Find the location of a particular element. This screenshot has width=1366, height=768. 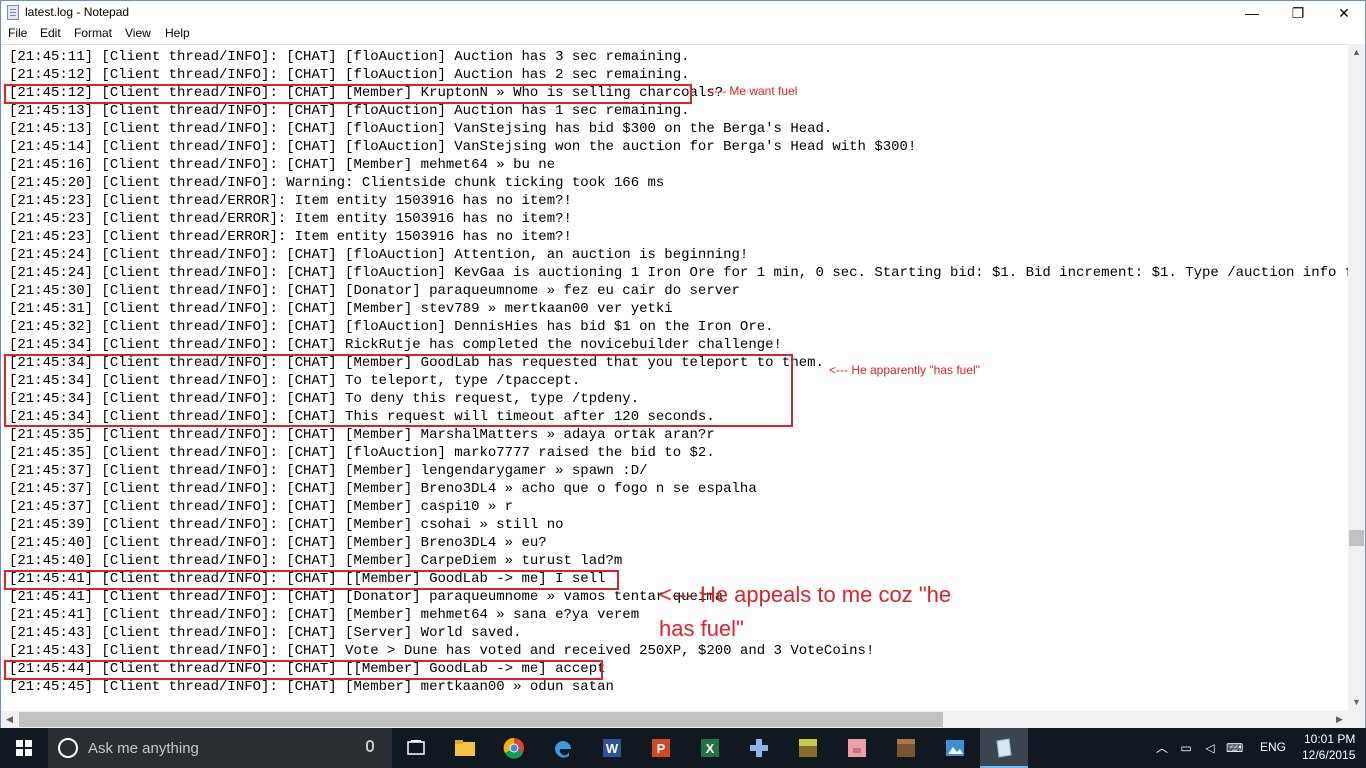

input-language: ENG is located at coordinates (1273, 747).